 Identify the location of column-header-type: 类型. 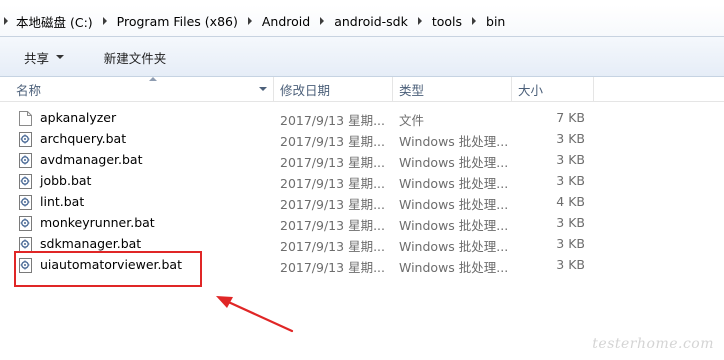
(452, 89).